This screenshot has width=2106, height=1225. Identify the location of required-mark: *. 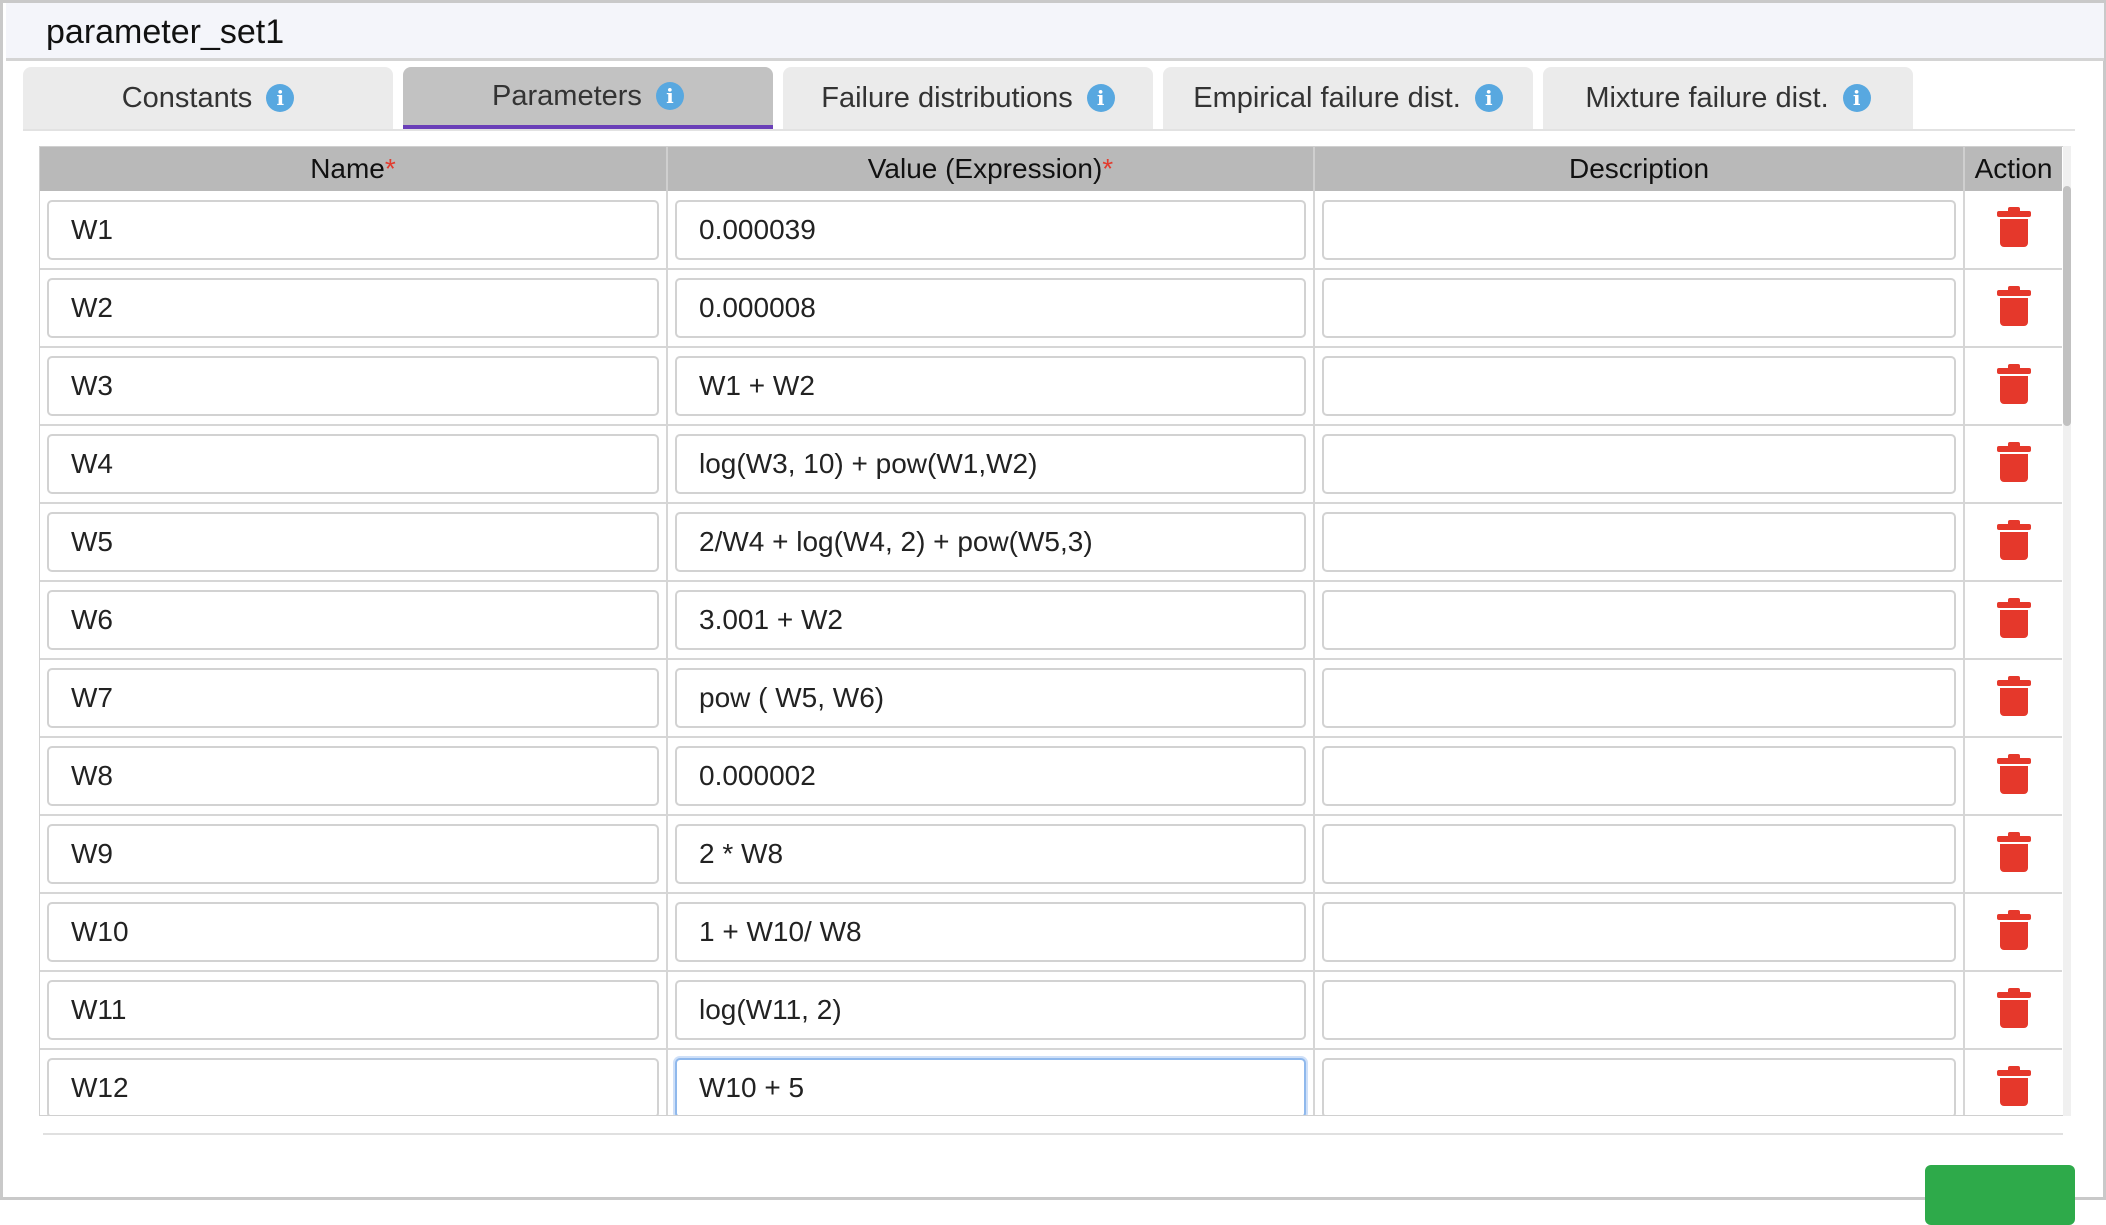
(390, 168).